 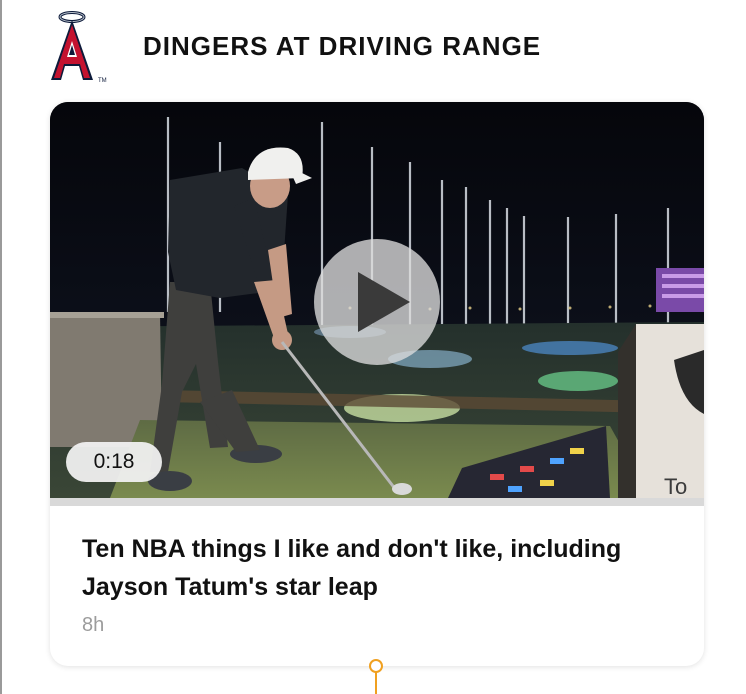 I want to click on svg-text: TM, so click(x=102, y=81).